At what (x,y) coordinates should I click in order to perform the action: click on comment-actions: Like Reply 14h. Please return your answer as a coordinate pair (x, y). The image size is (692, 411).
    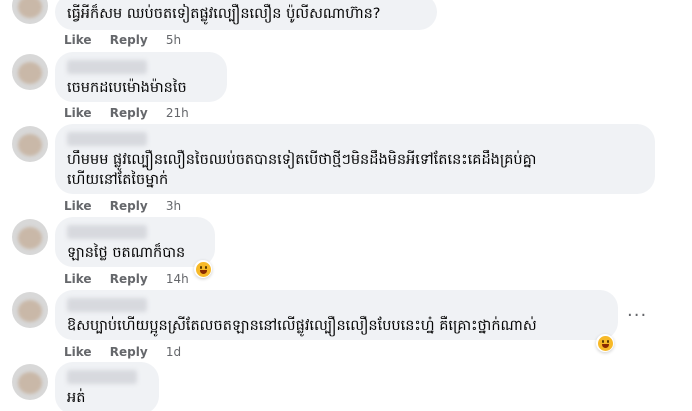
    Looking at the image, I should click on (133, 279).